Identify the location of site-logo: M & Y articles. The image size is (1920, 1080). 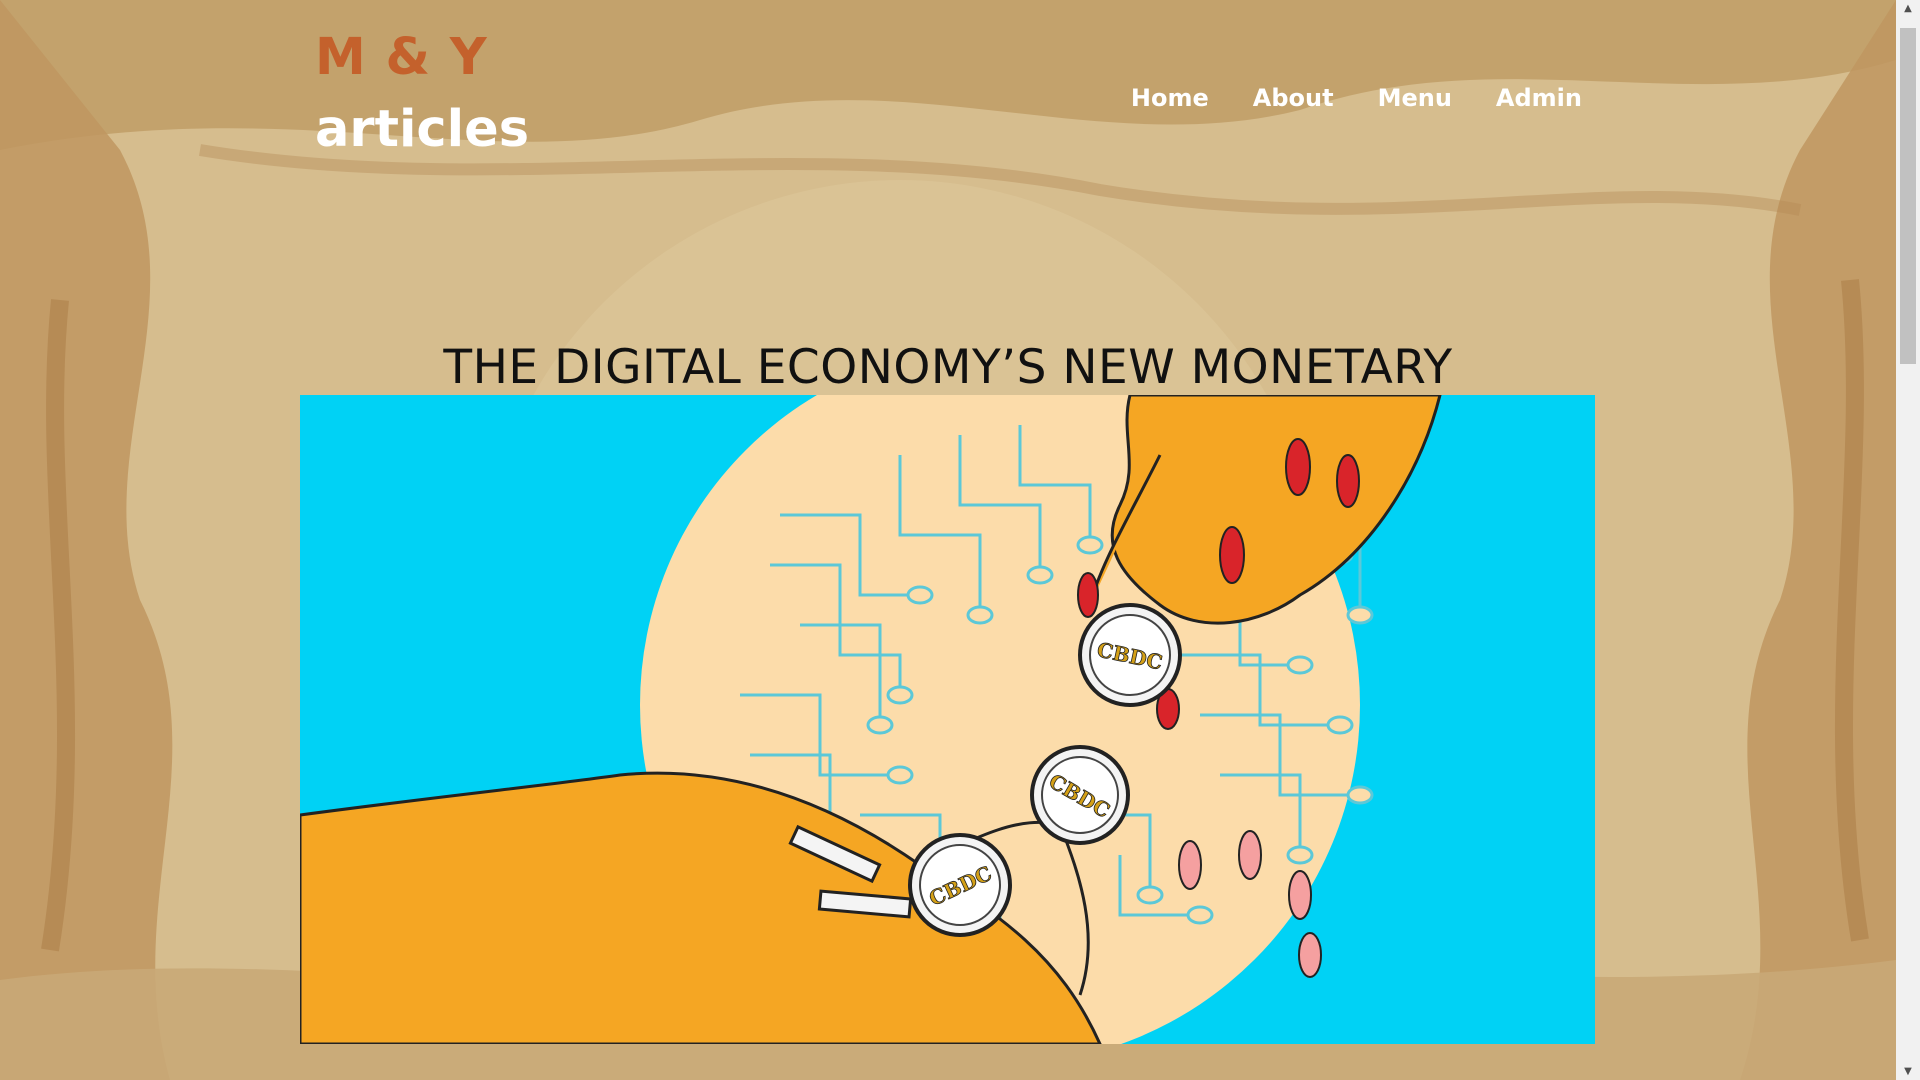
(422, 93).